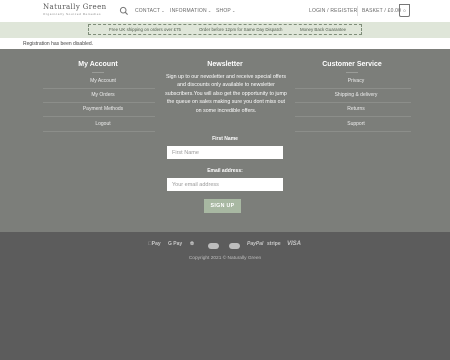 Image resolution: width=450 pixels, height=360 pixels. I want to click on my-account-title: My Account, so click(98, 64).